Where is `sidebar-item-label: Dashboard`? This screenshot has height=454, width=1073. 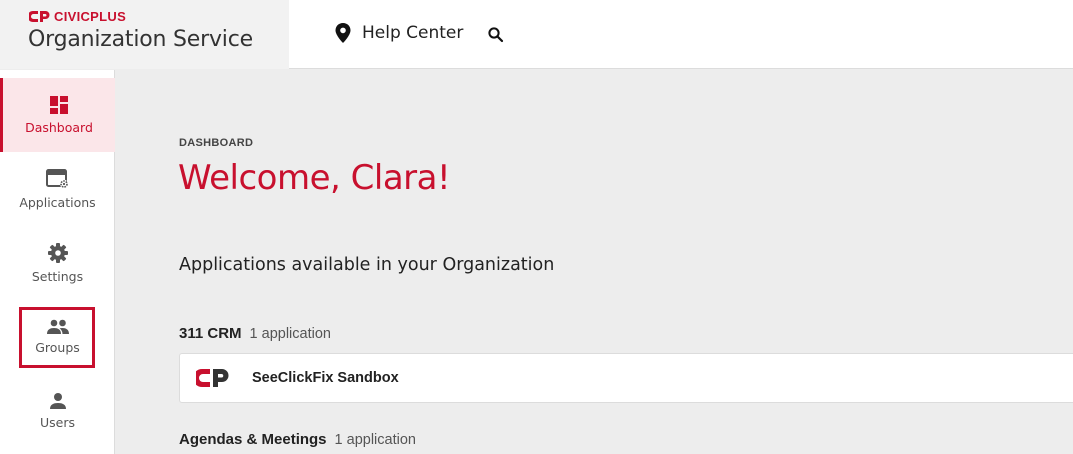 sidebar-item-label: Dashboard is located at coordinates (59, 127).